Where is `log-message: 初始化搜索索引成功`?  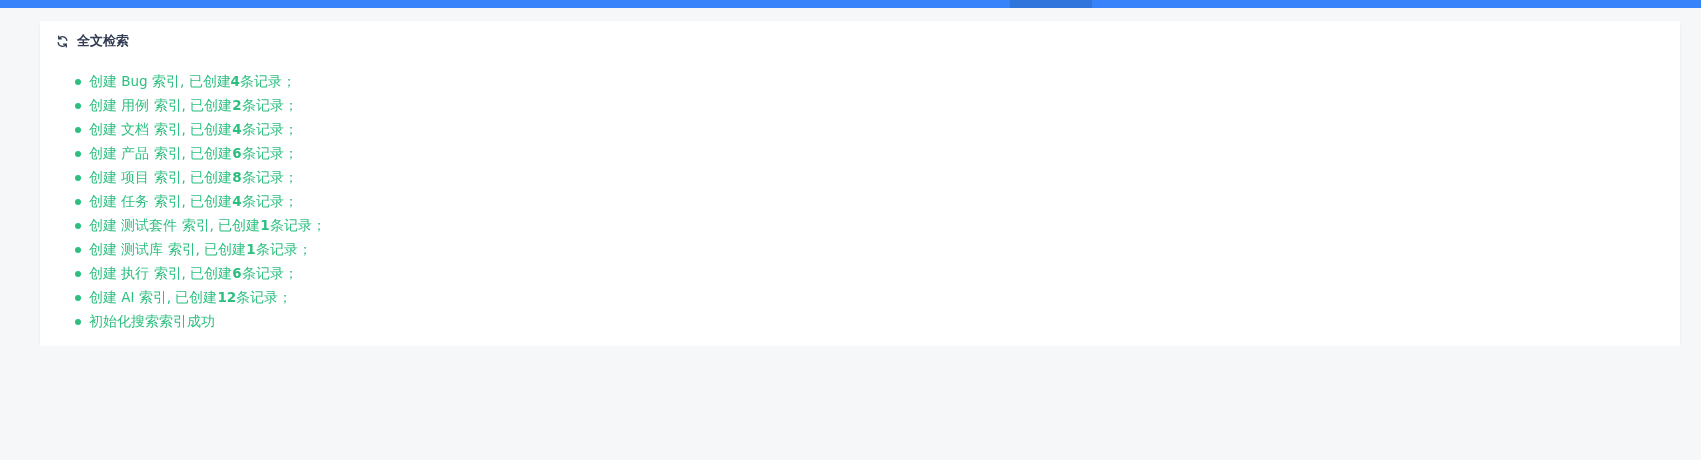 log-message: 初始化搜索索引成功 is located at coordinates (152, 322).